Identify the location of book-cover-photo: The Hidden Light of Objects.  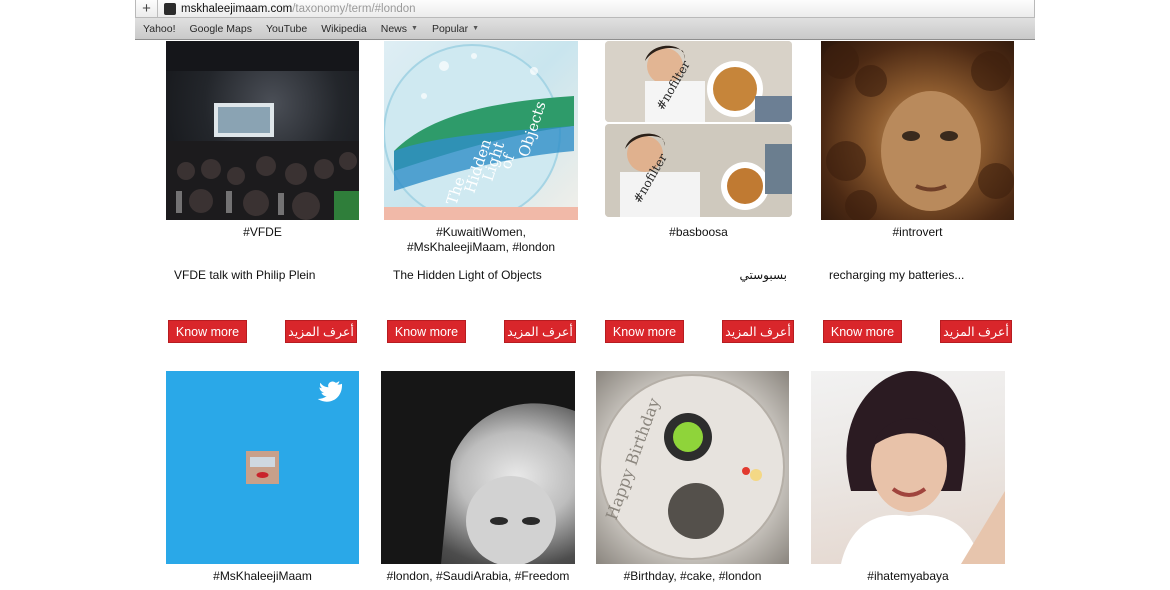
(481, 130).